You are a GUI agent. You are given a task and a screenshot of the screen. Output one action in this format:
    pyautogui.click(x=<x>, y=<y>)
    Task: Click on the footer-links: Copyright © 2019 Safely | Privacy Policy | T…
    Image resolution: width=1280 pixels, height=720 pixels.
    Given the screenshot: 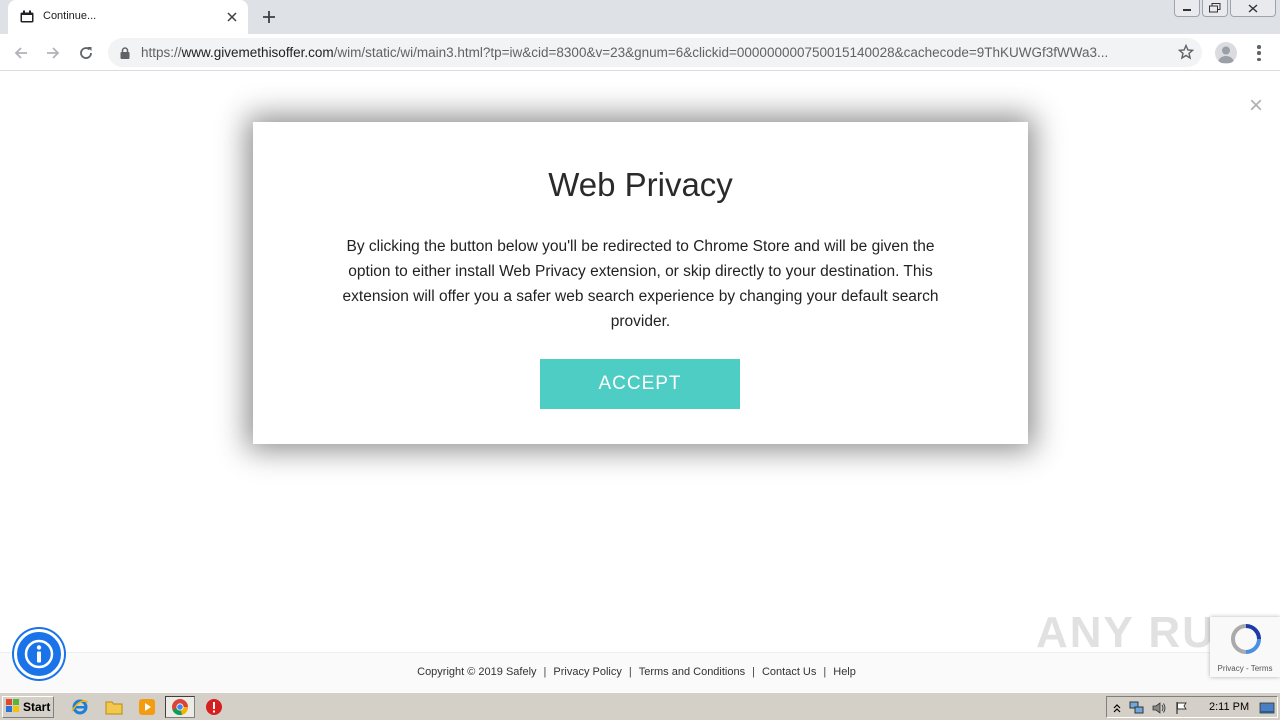 What is the action you would take?
    pyautogui.click(x=640, y=672)
    